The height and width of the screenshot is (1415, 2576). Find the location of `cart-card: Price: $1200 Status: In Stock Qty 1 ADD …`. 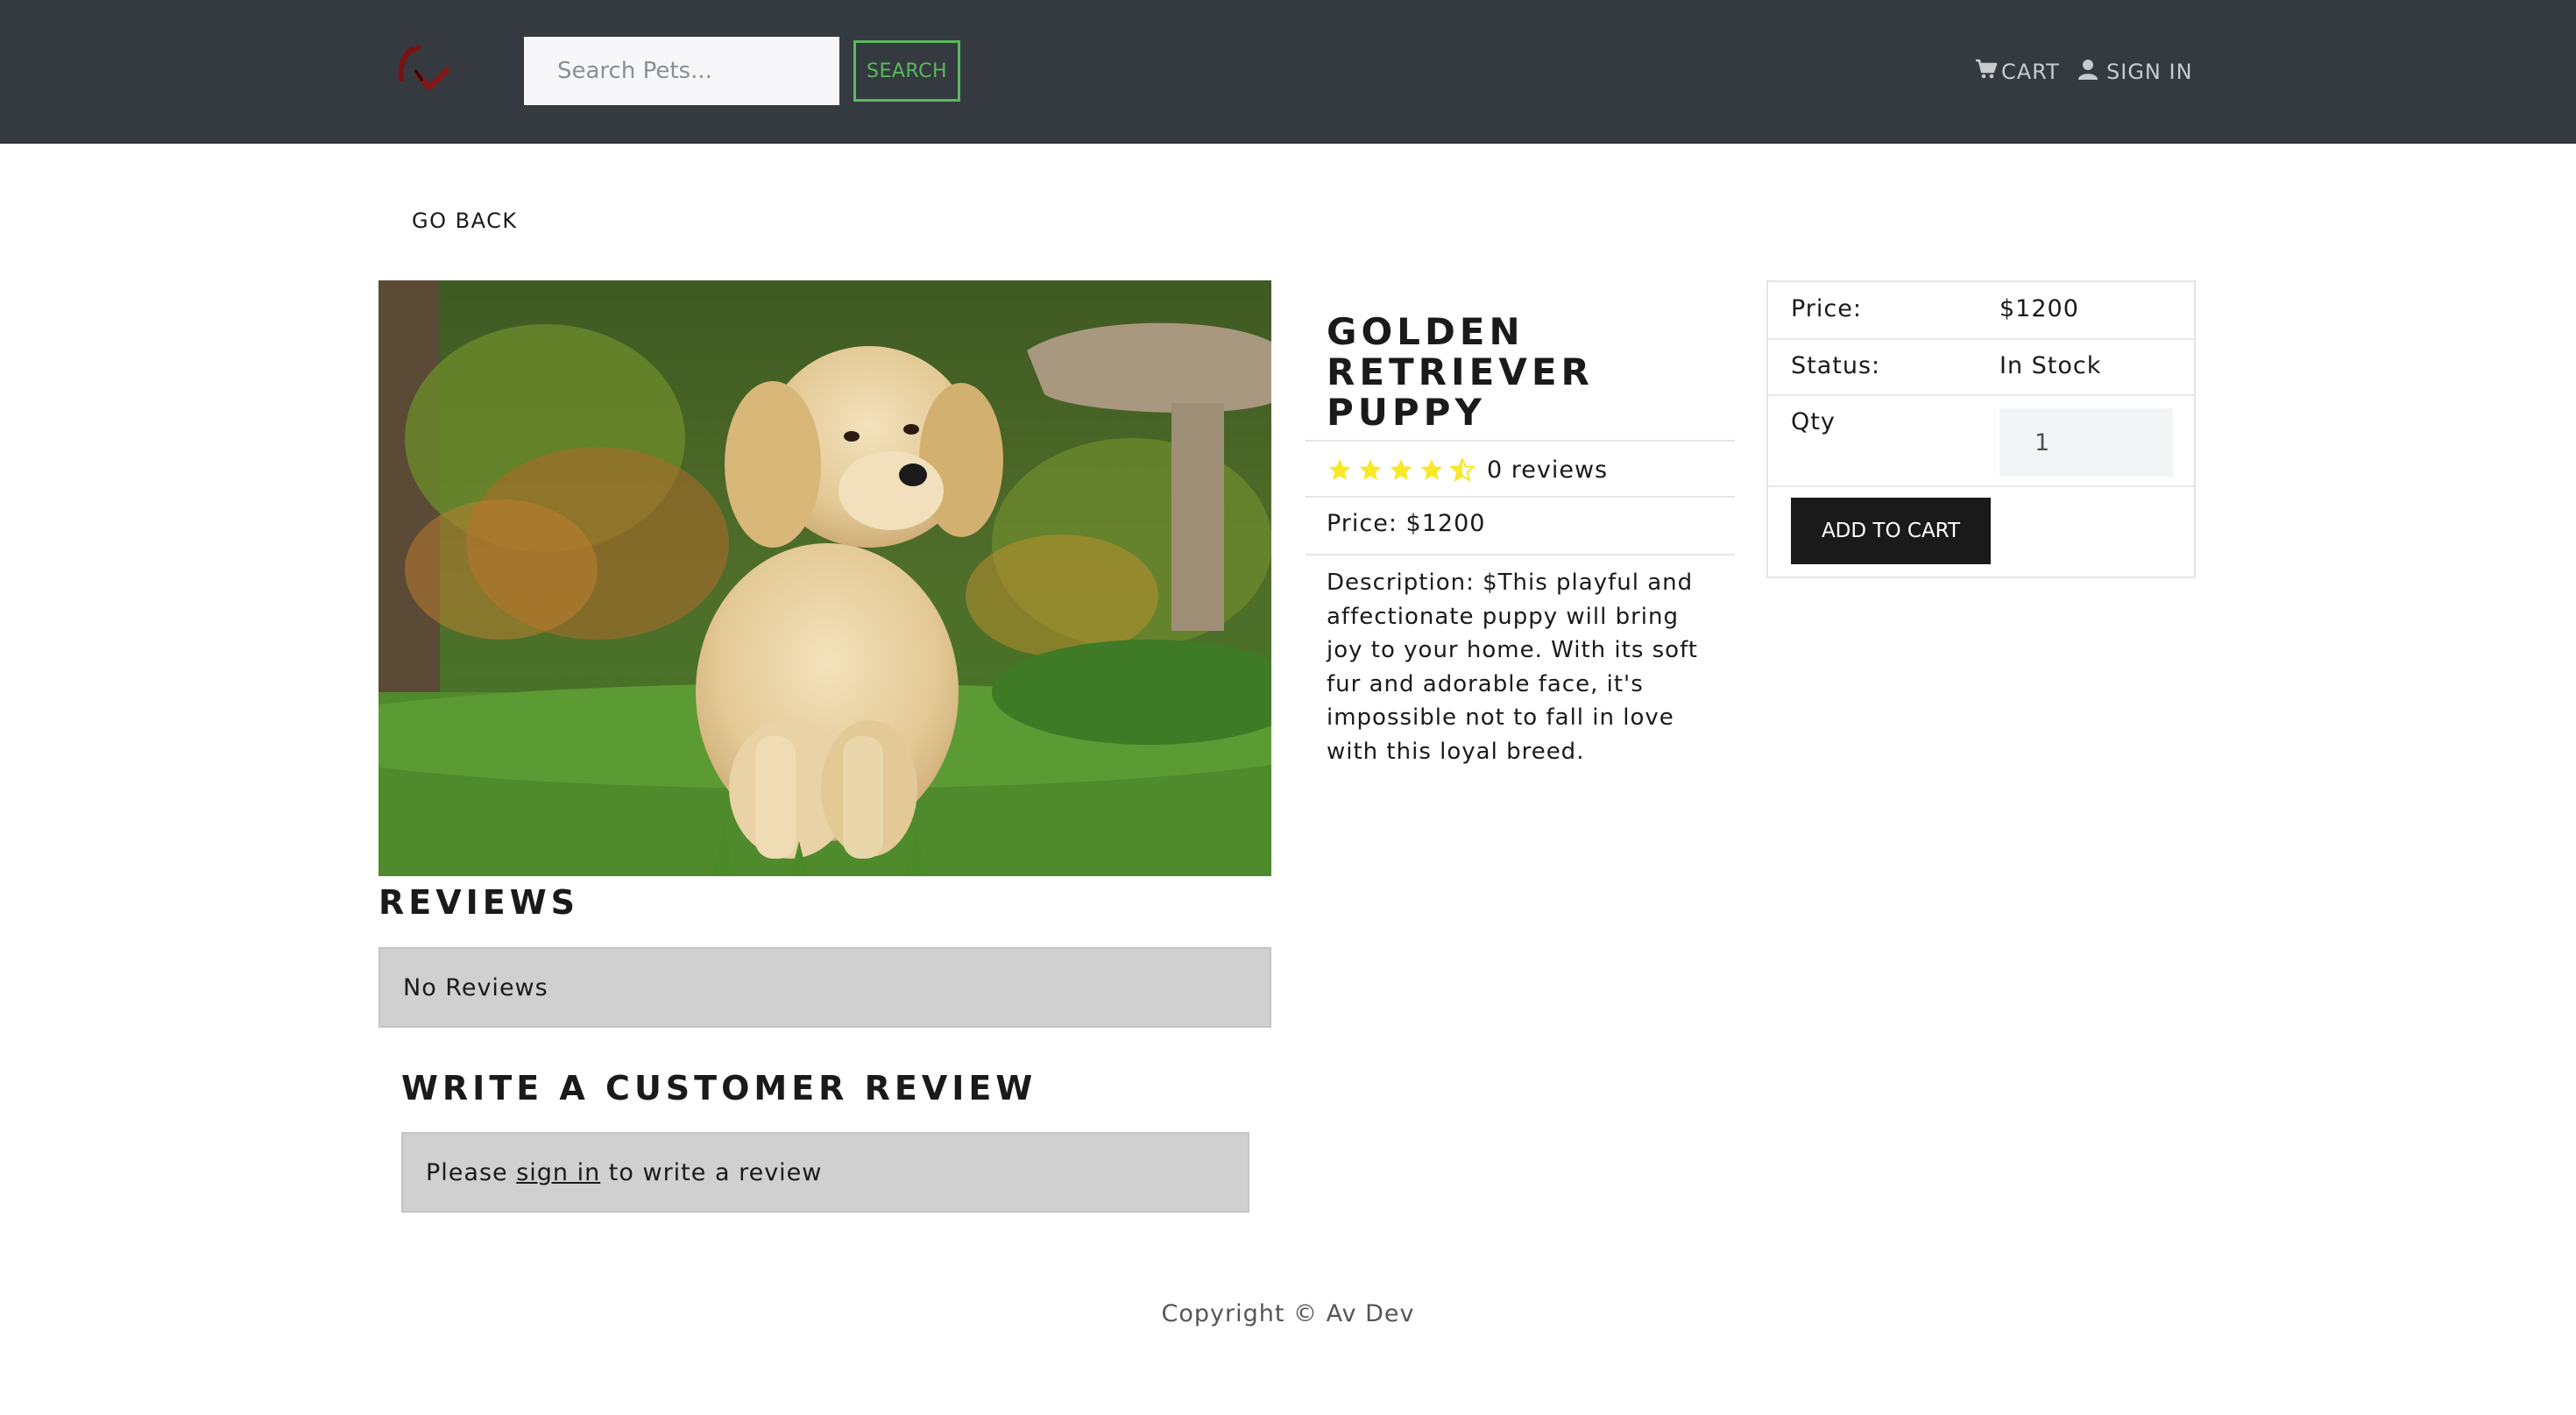

cart-card: Price: $1200 Status: In Stock Qty 1 ADD … is located at coordinates (1981, 429).